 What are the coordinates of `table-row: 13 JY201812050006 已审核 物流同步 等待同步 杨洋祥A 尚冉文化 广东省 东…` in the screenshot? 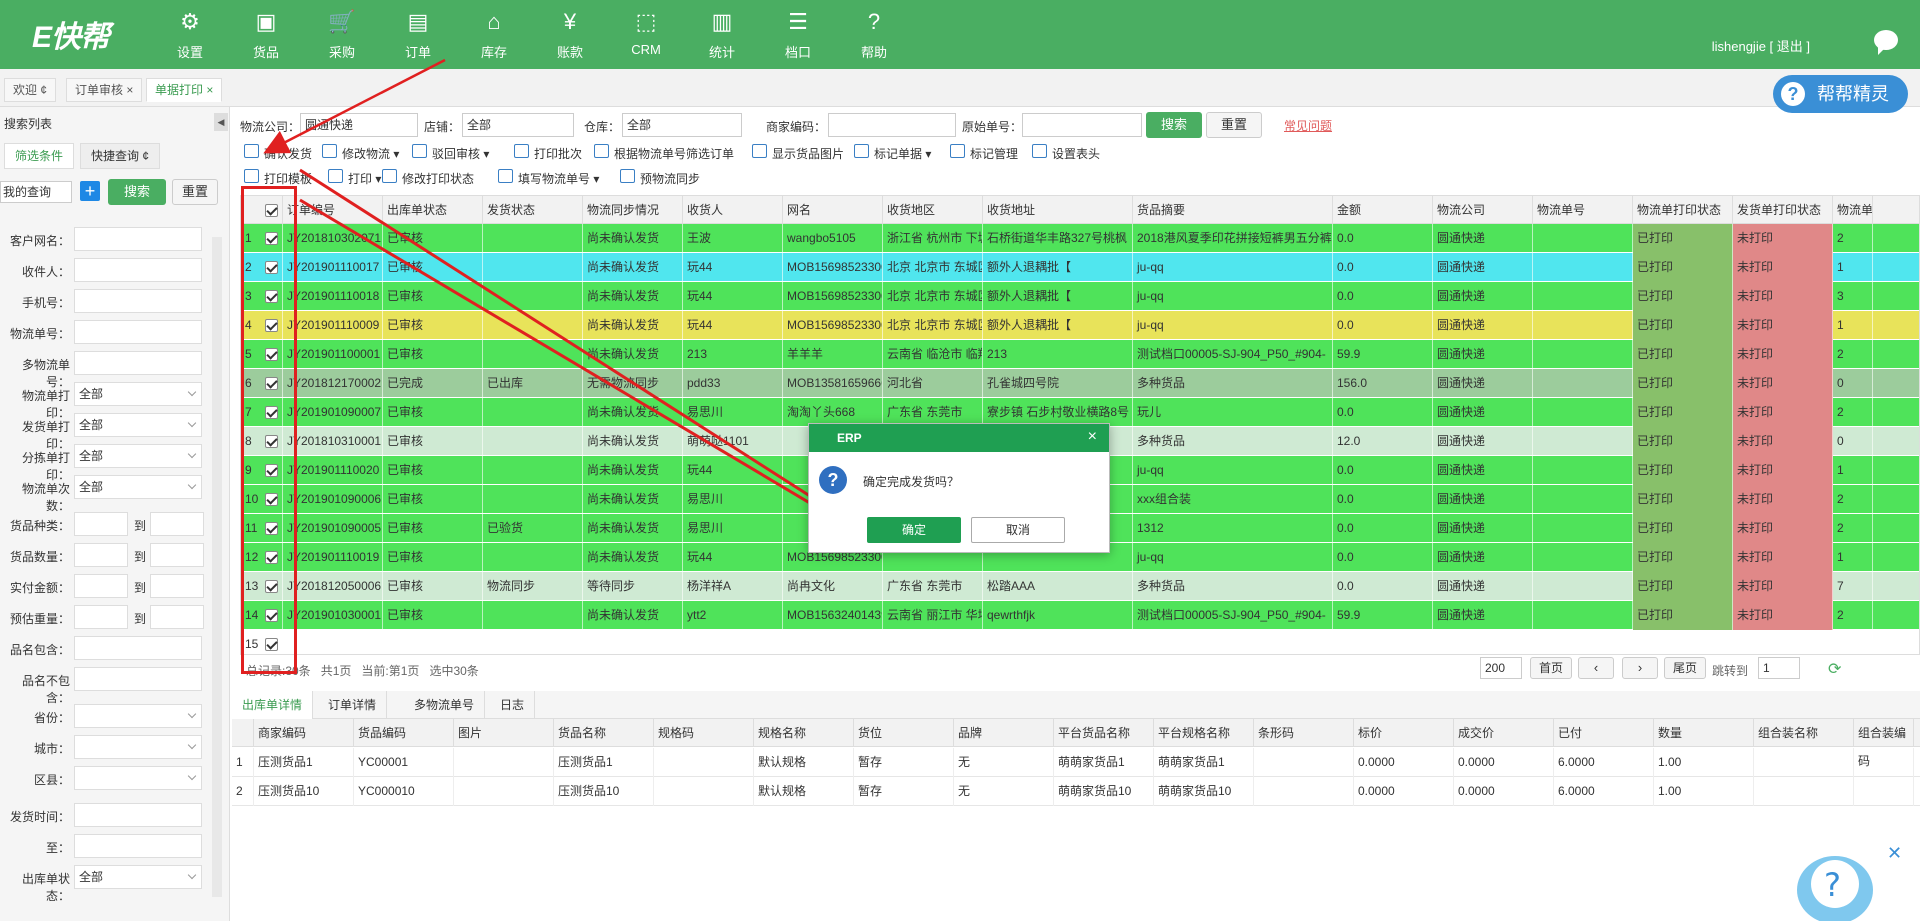 It's located at (1080, 586).